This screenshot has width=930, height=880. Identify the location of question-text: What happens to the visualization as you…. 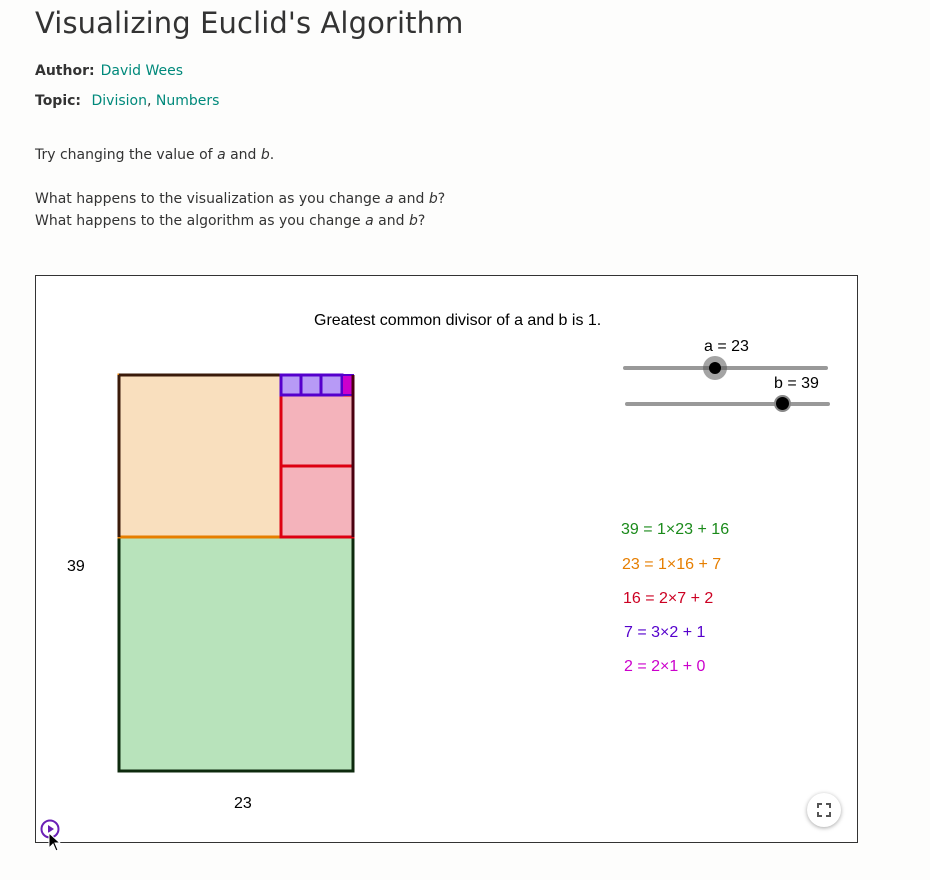
(240, 210).